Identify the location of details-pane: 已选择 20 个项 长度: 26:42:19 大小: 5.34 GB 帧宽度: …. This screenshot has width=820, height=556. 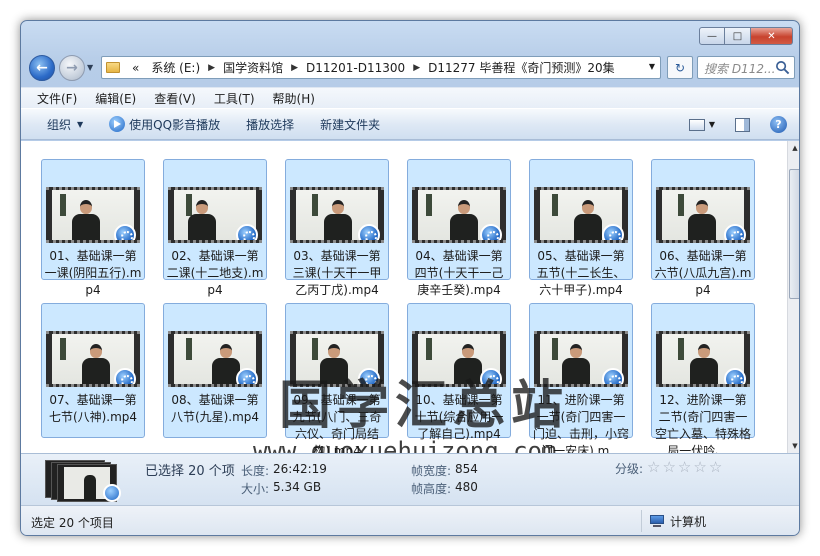
(410, 479).